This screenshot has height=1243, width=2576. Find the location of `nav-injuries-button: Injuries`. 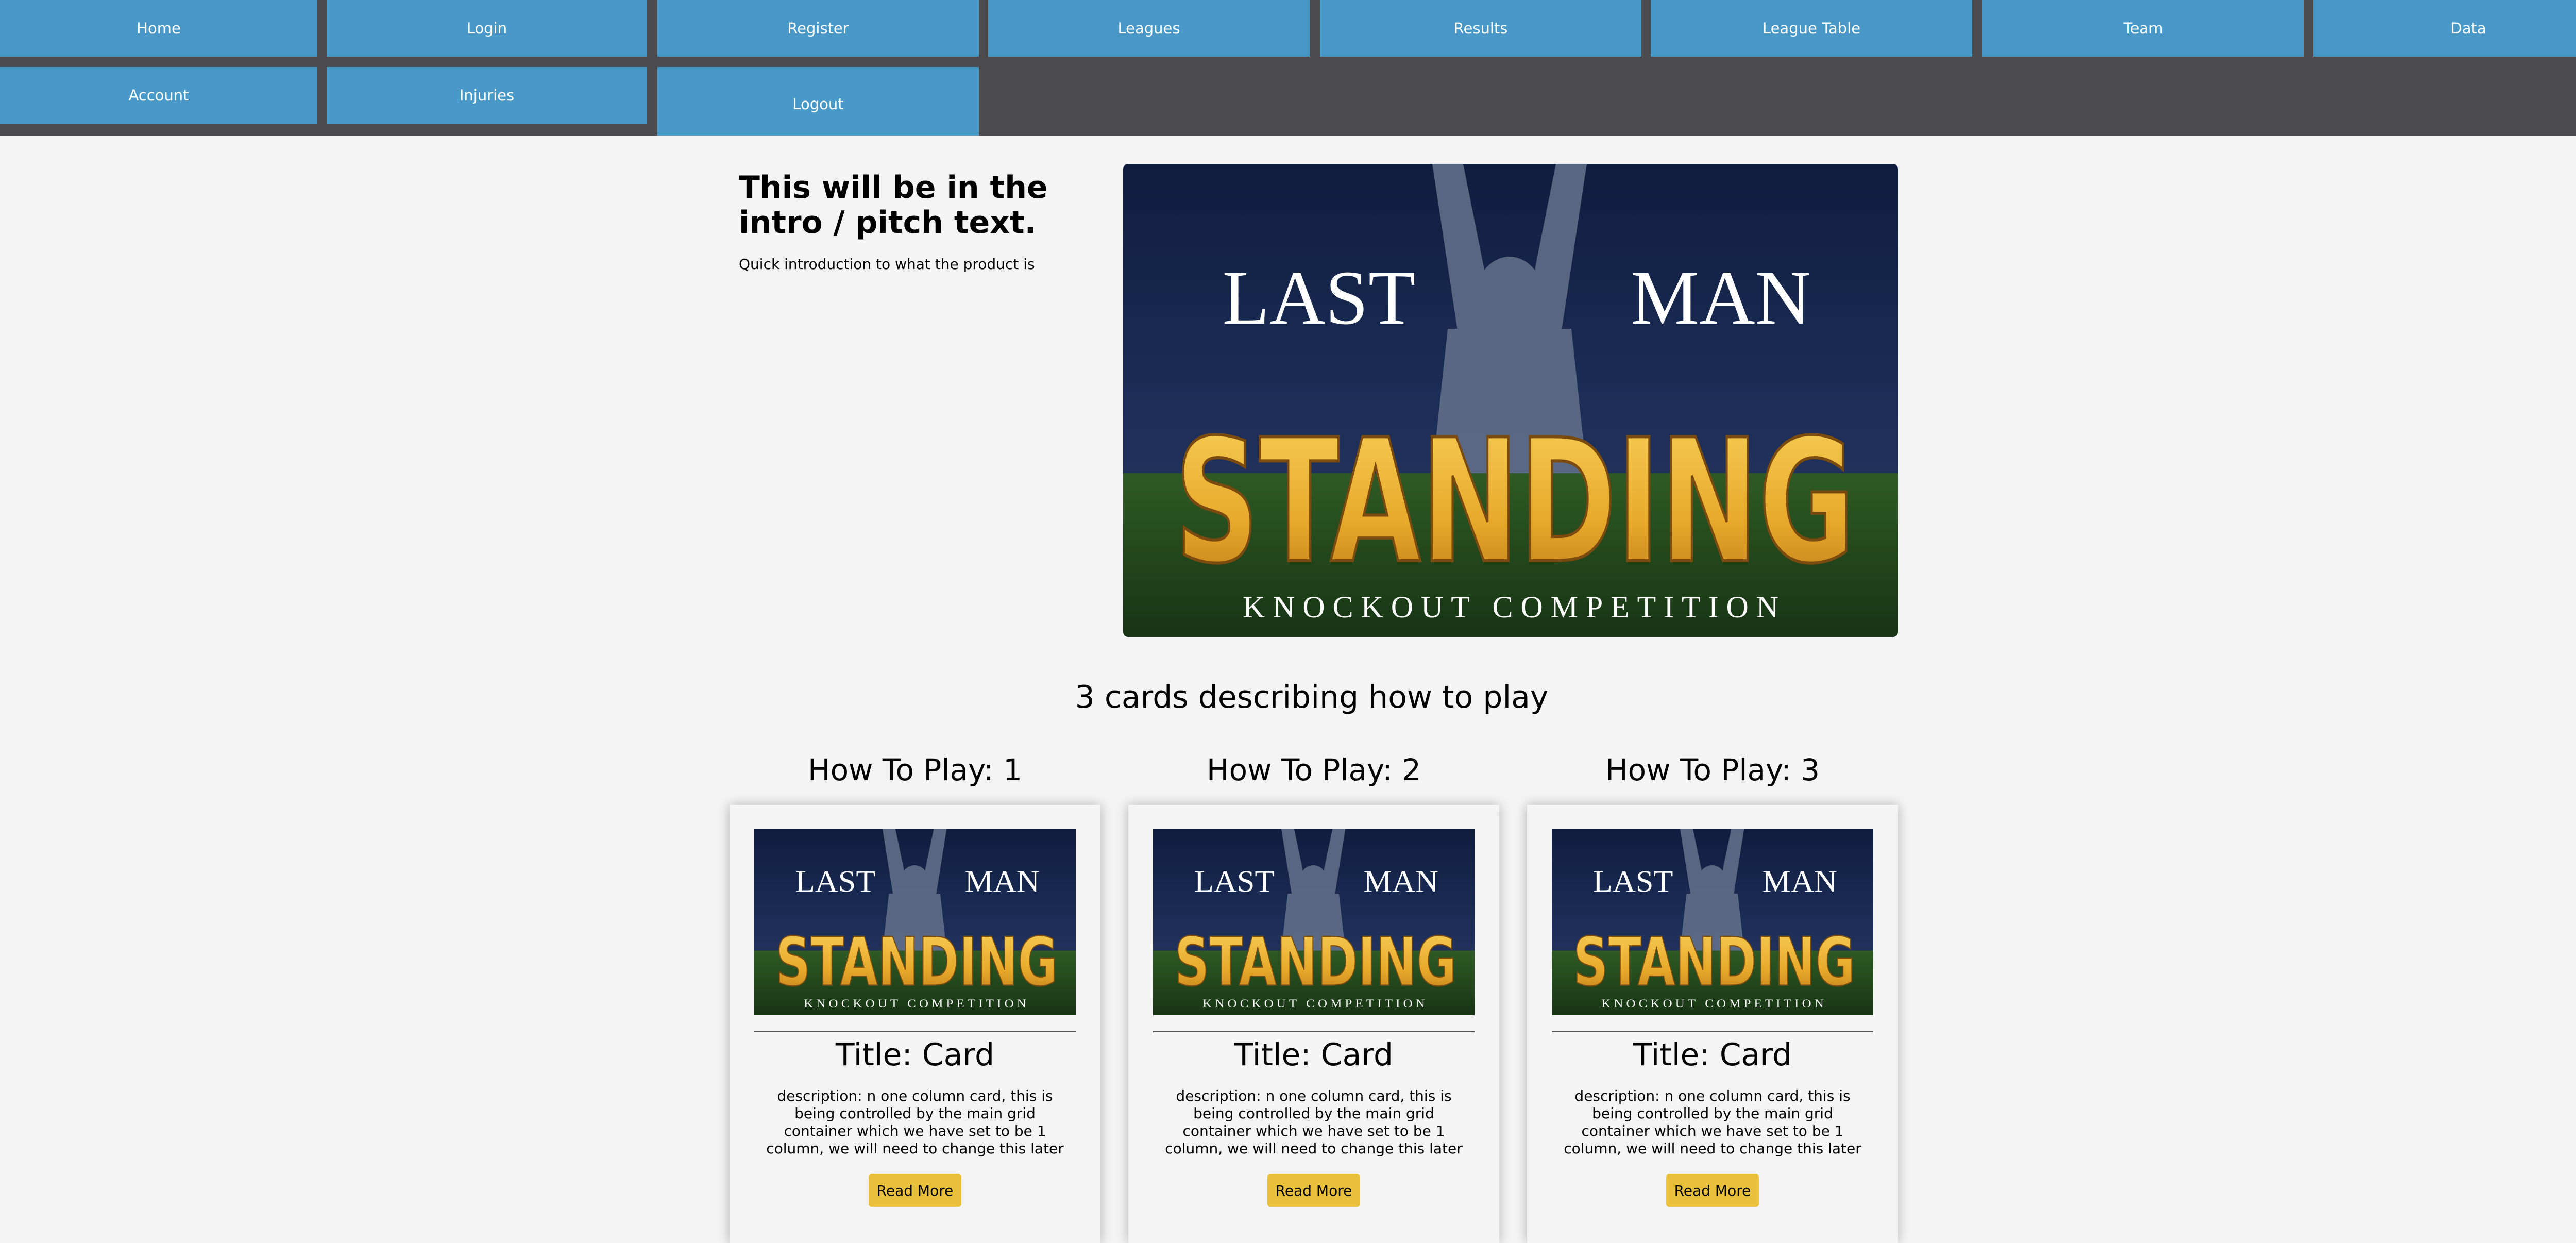

nav-injuries-button: Injuries is located at coordinates (487, 95).